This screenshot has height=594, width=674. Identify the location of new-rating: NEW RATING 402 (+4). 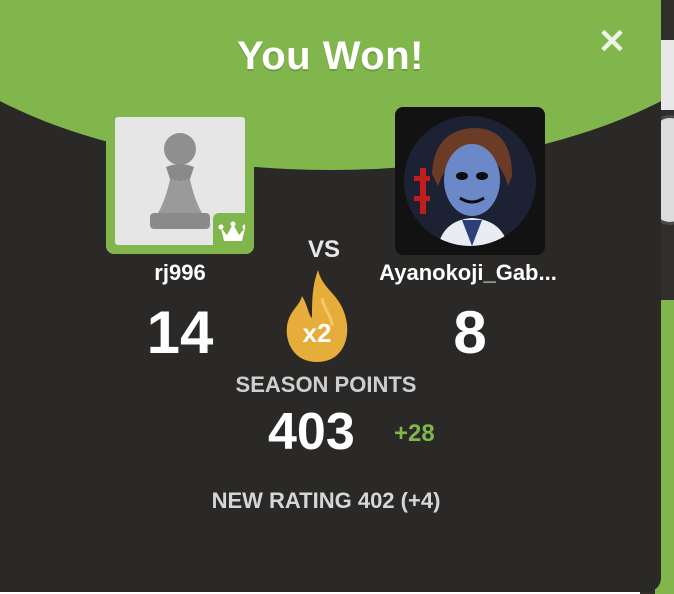
(326, 500).